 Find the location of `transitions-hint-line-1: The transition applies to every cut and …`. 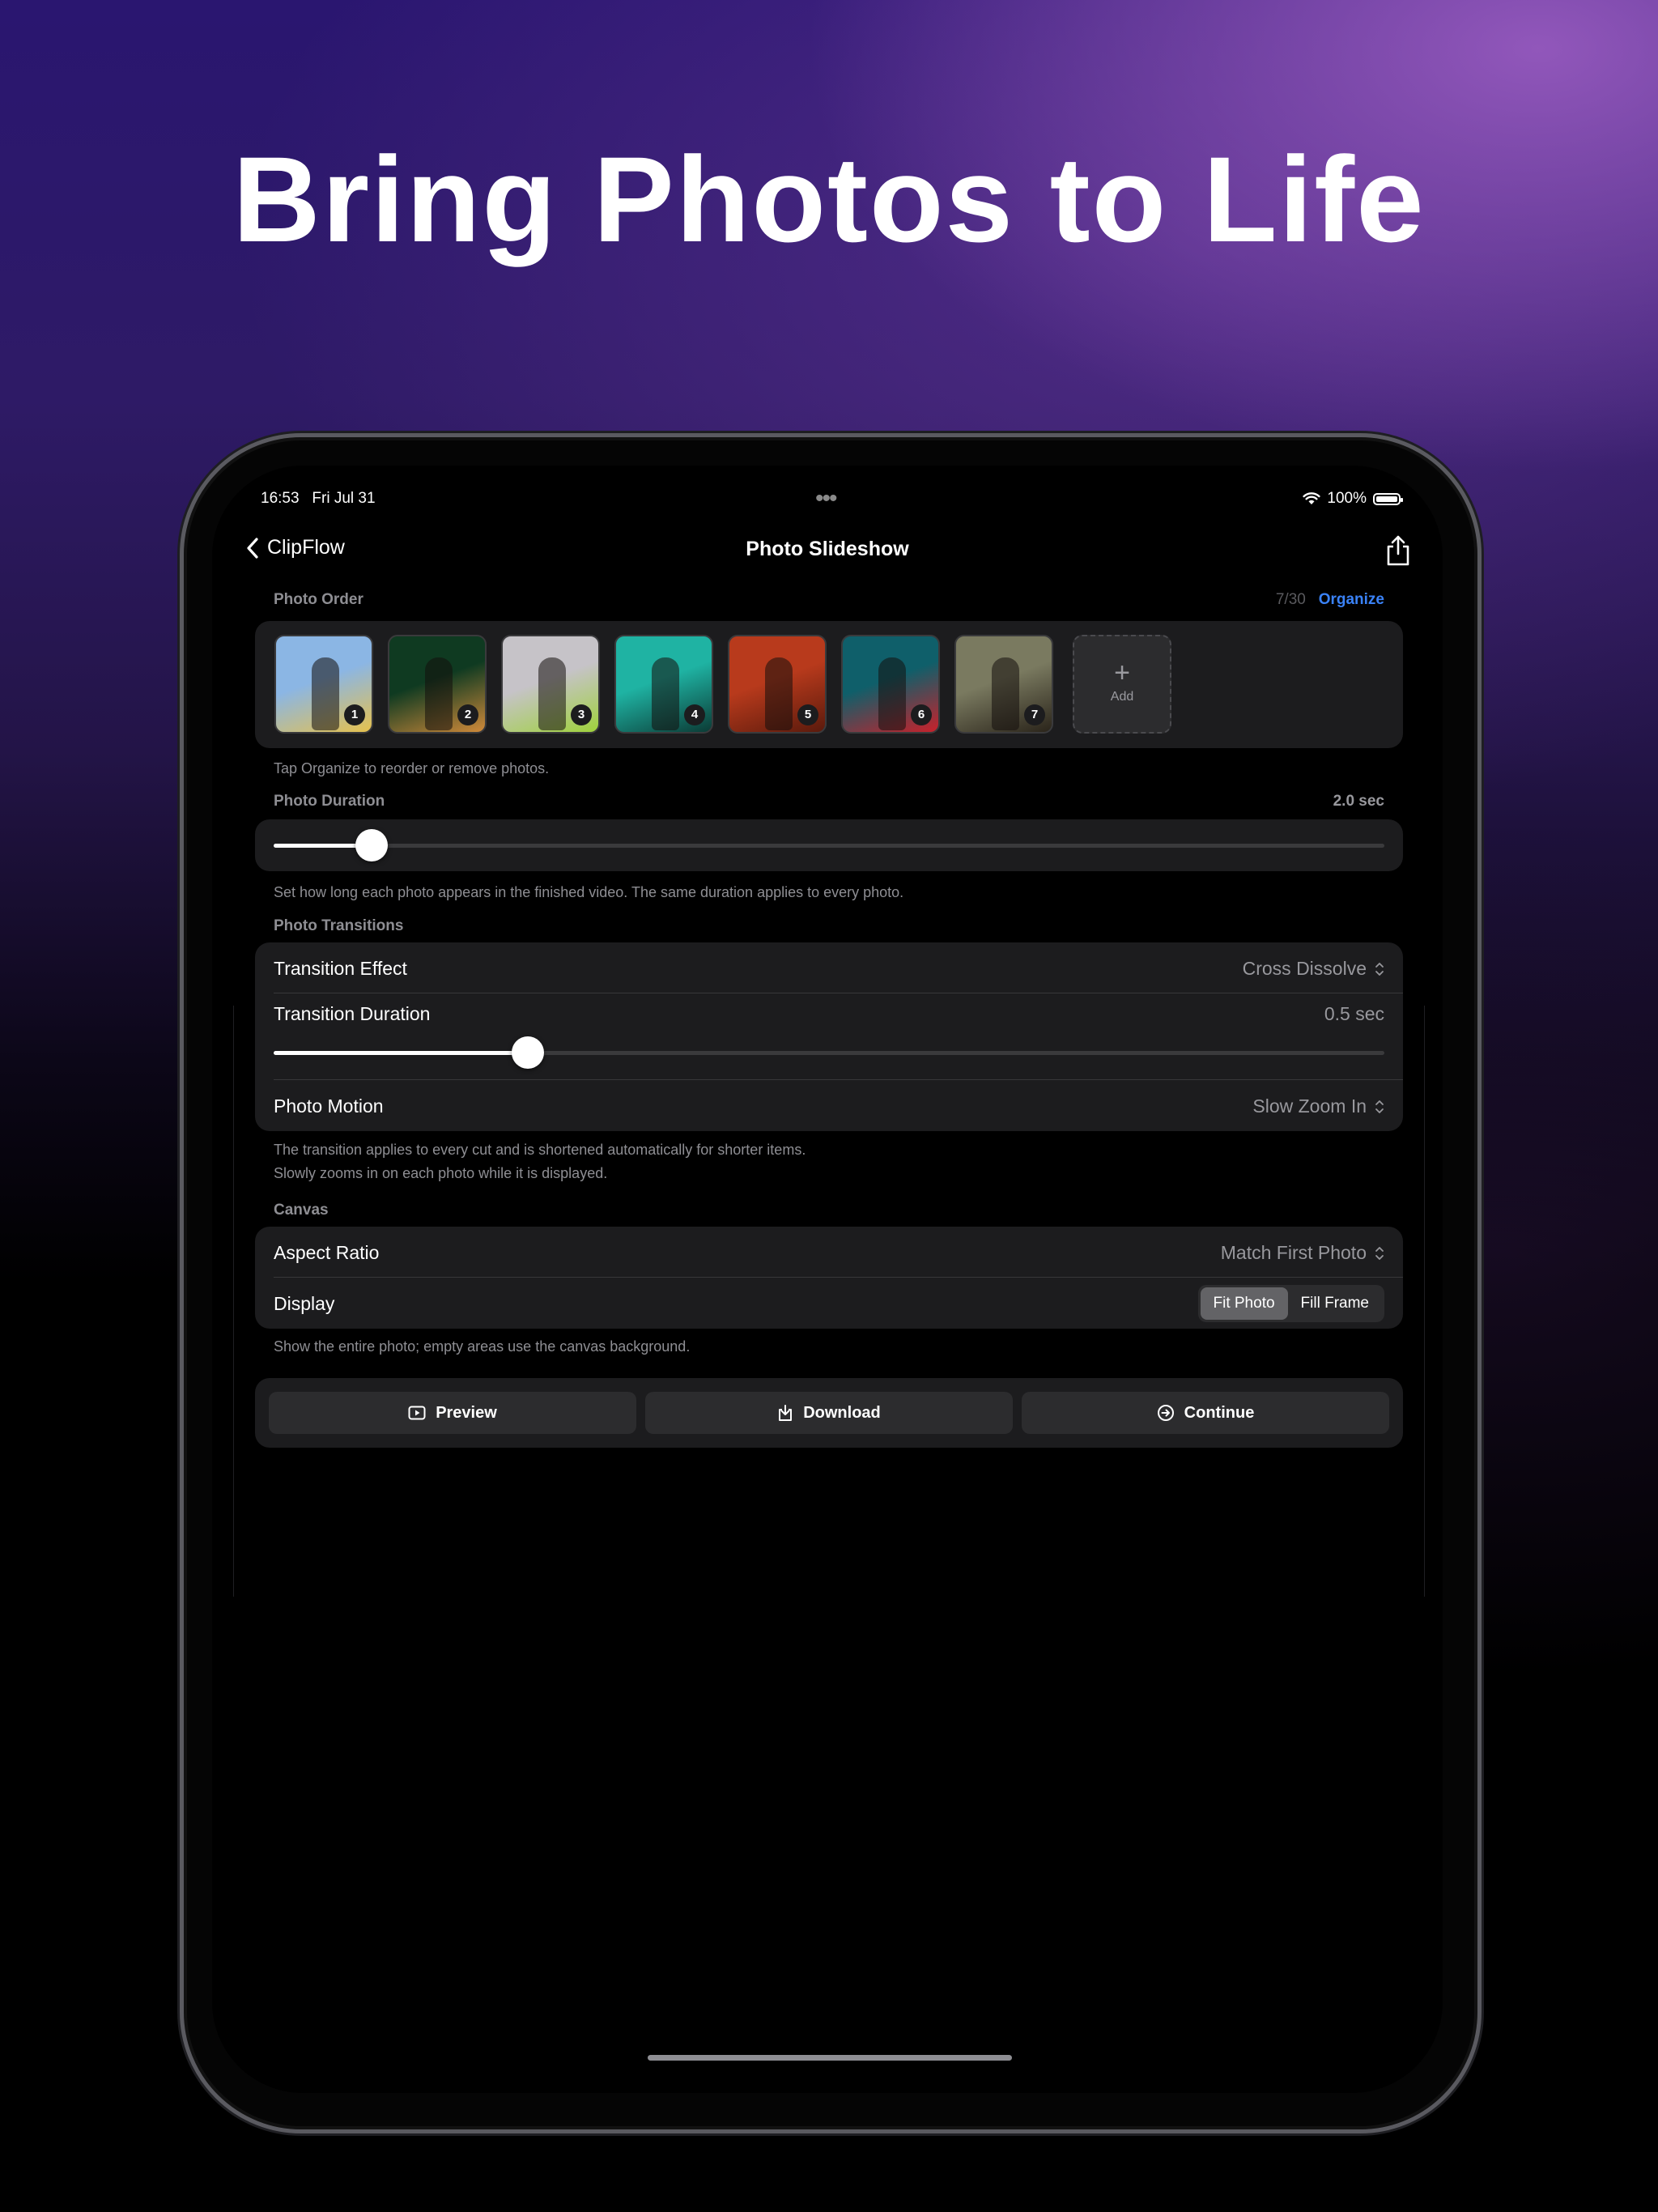

transitions-hint-line-1: The transition applies to every cut and … is located at coordinates (540, 1150).